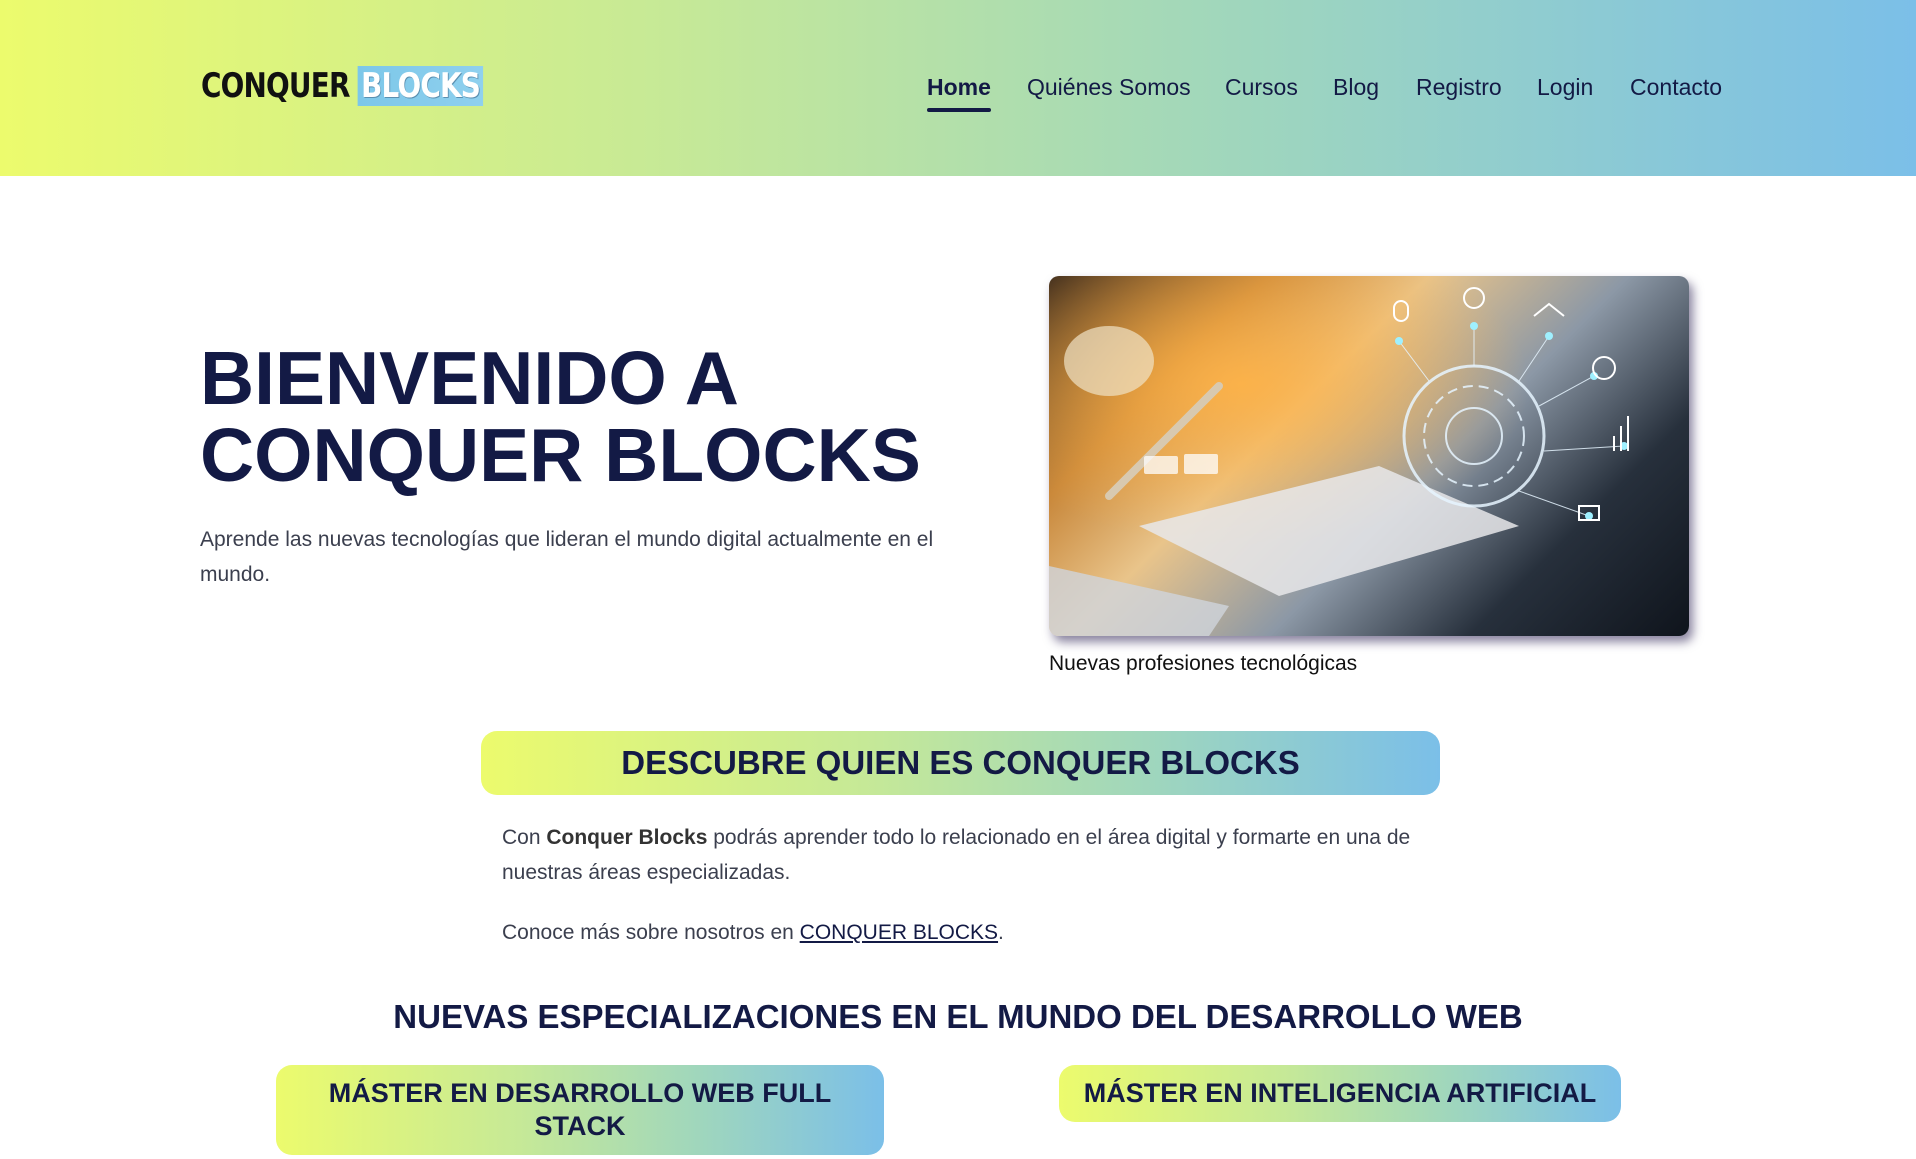  I want to click on hero-image, so click(1369, 456).